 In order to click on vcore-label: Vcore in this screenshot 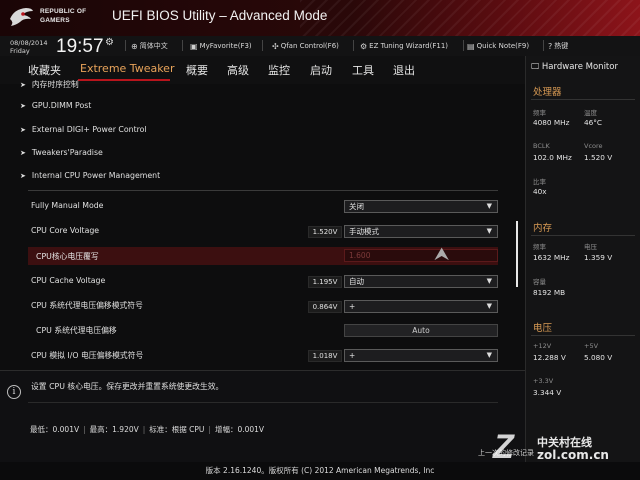, I will do `click(593, 146)`.